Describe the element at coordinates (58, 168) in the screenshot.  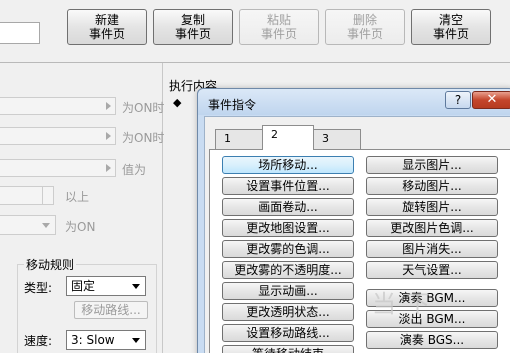
I see `variable-select` at that location.